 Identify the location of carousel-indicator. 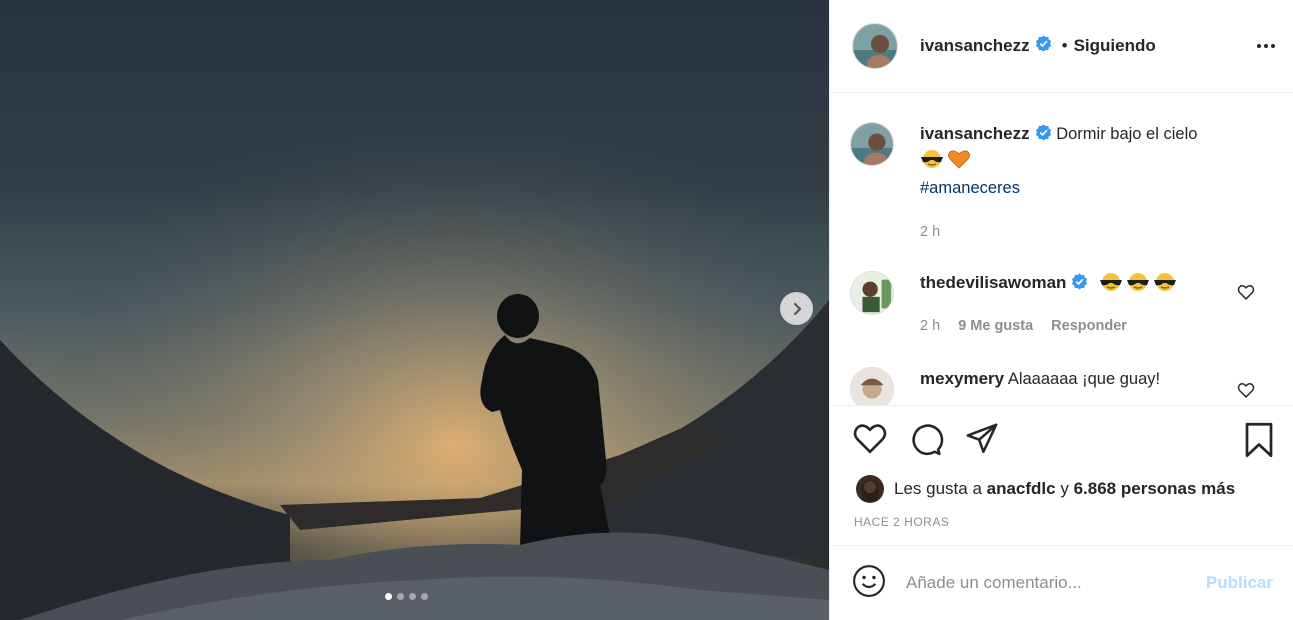
(406, 596).